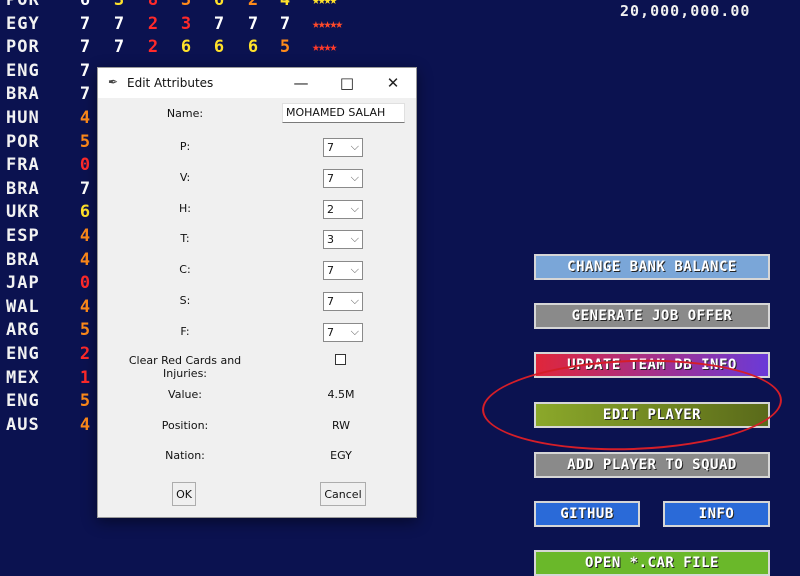  I want to click on attribute-label: C:, so click(185, 270).